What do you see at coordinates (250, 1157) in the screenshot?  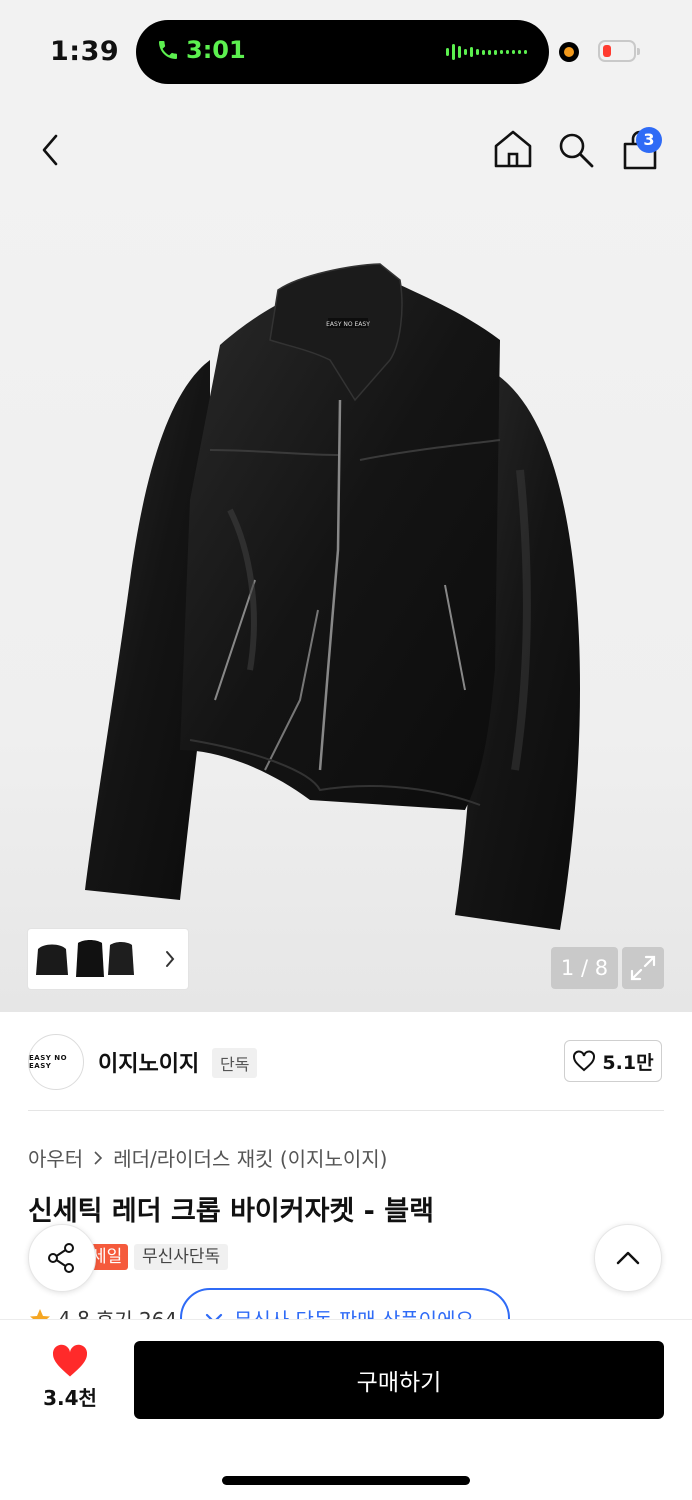 I see `breadcrumb-item: 레더/라이더스 재킷 (이지노이지)` at bounding box center [250, 1157].